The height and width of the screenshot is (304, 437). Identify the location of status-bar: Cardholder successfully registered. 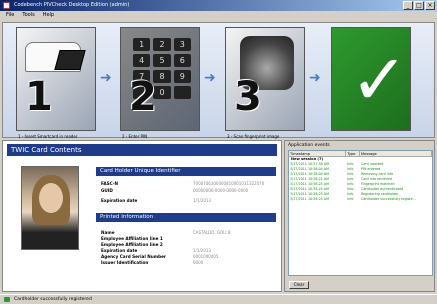
(218, 298).